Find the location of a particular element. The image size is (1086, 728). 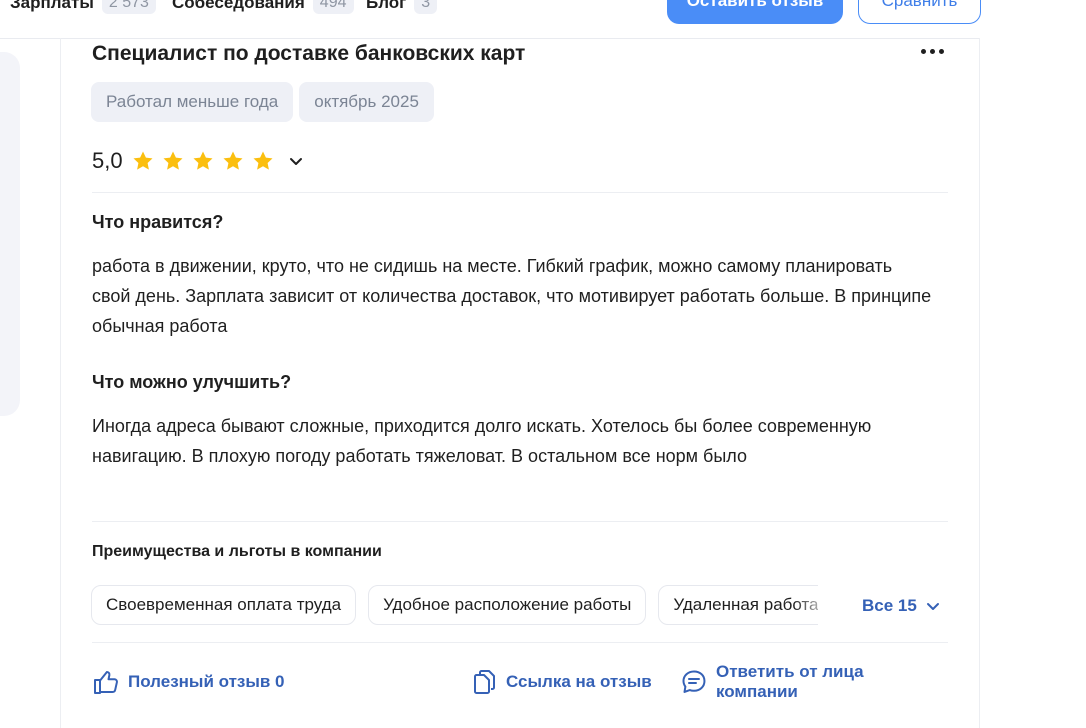

review-title: Специалист по доставке банковских карт is located at coordinates (309, 53).